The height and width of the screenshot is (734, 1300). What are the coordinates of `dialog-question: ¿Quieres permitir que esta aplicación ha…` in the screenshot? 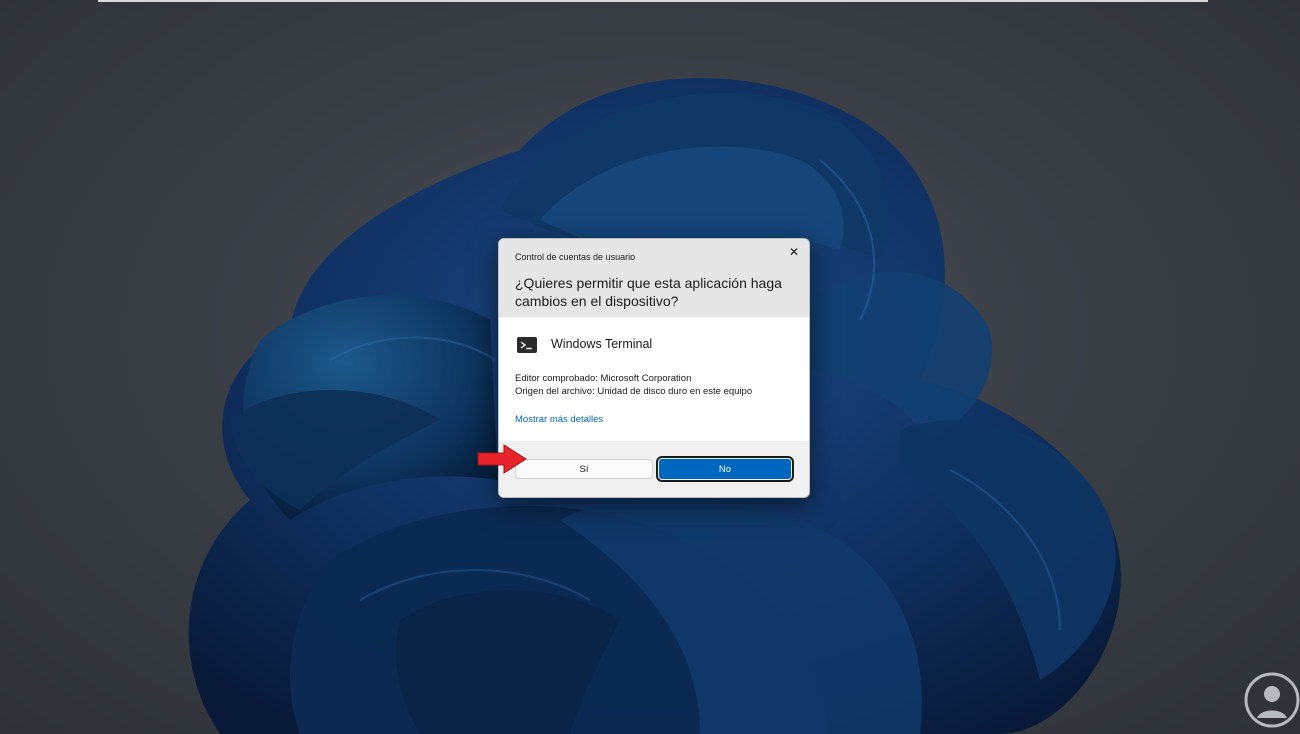 It's located at (648, 292).